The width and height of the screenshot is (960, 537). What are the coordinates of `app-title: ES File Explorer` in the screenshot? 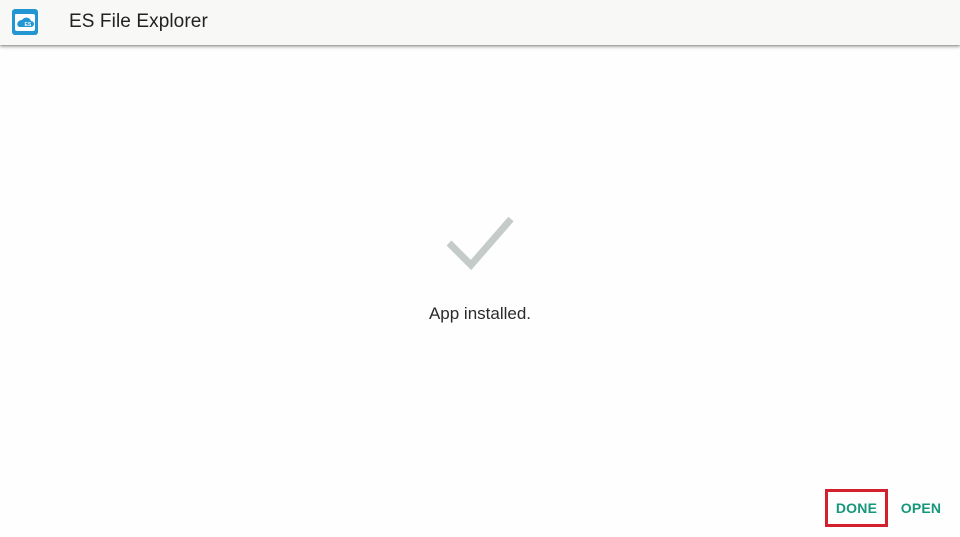 It's located at (138, 21).